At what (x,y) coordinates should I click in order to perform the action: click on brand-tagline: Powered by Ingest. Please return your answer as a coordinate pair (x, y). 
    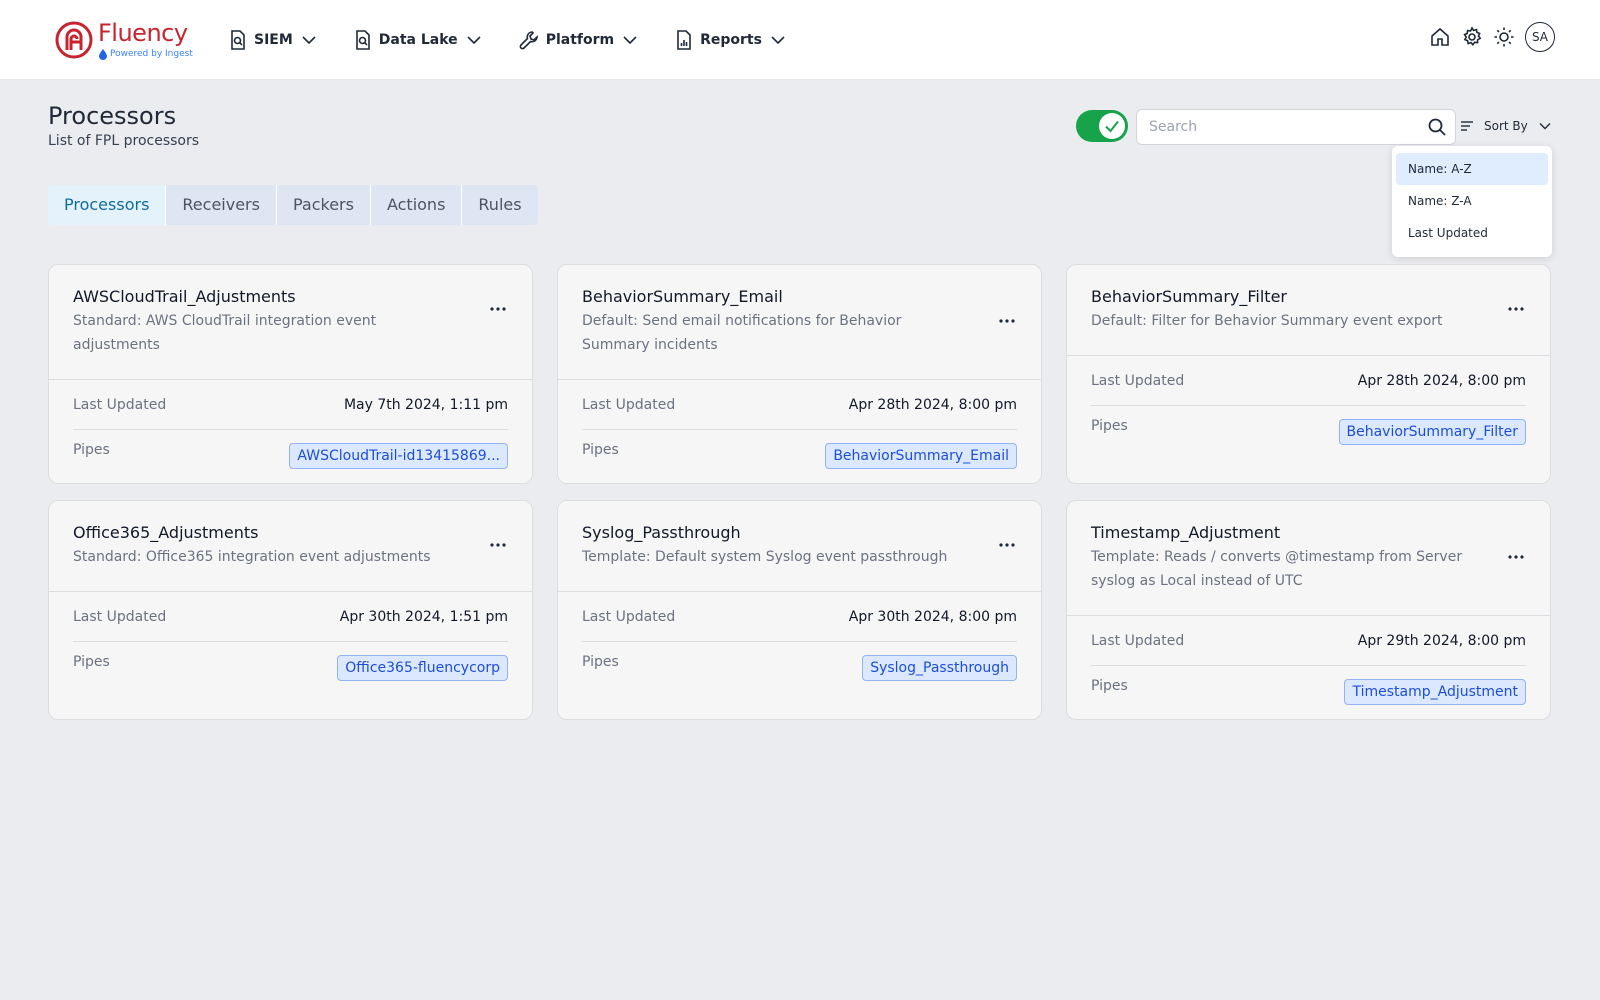
    Looking at the image, I should click on (151, 53).